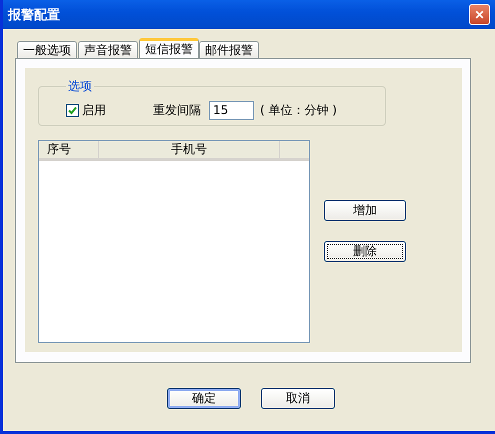  What do you see at coordinates (365, 251) in the screenshot?
I see `delete-button: 删除` at bounding box center [365, 251].